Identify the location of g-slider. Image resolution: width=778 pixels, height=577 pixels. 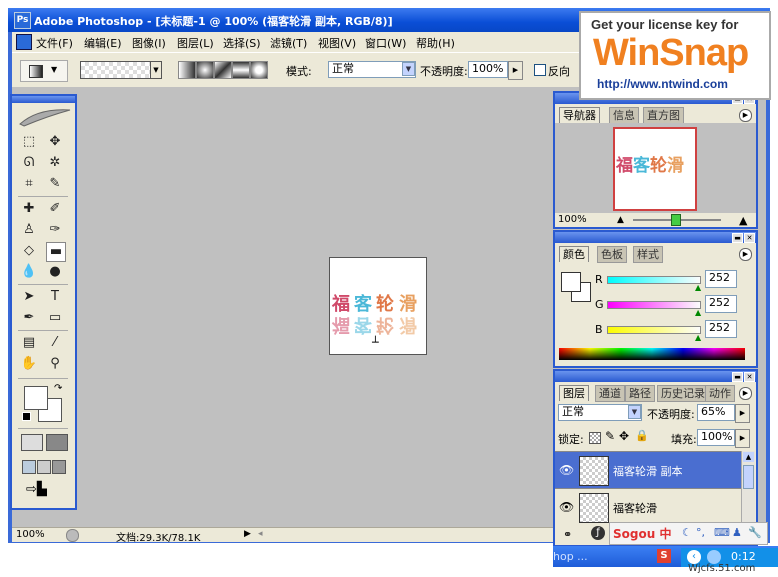
(654, 305).